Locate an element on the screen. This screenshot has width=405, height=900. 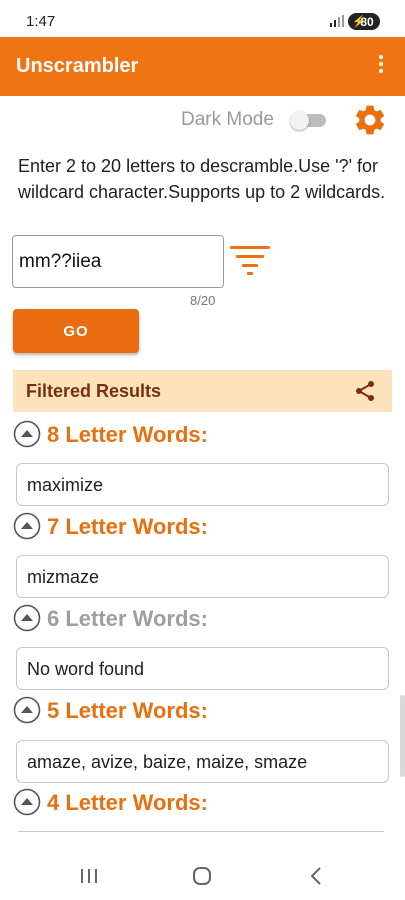
toggle-thumb is located at coordinates (299, 120).